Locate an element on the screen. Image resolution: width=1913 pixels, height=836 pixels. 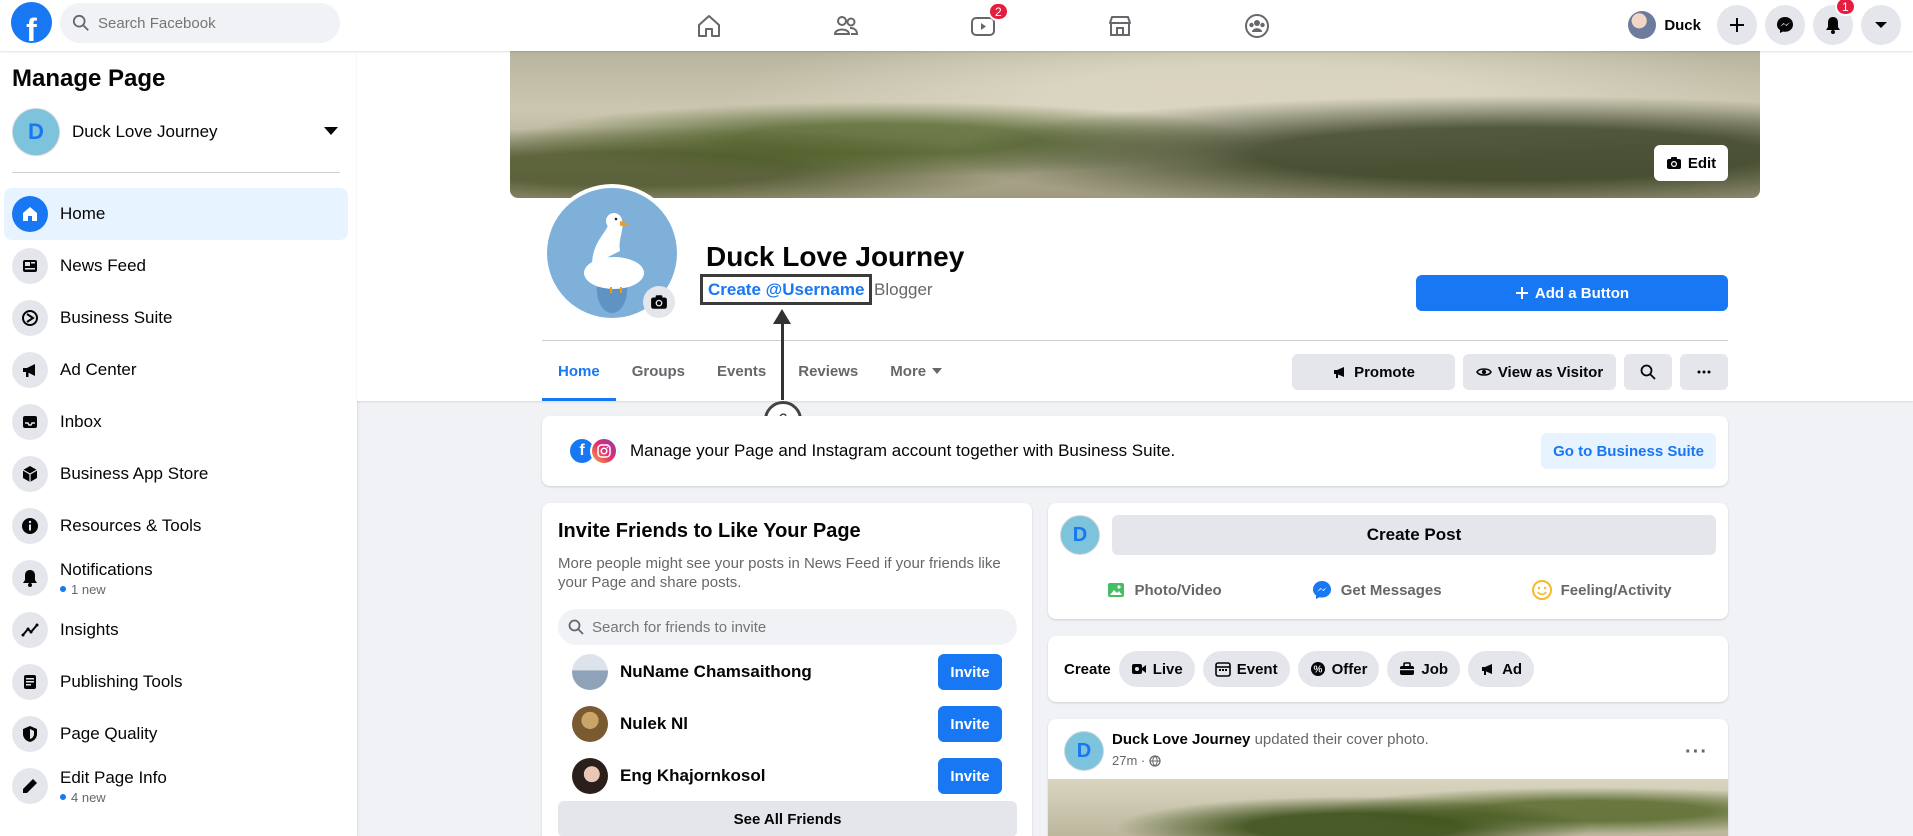
cube-icon is located at coordinates (30, 474).